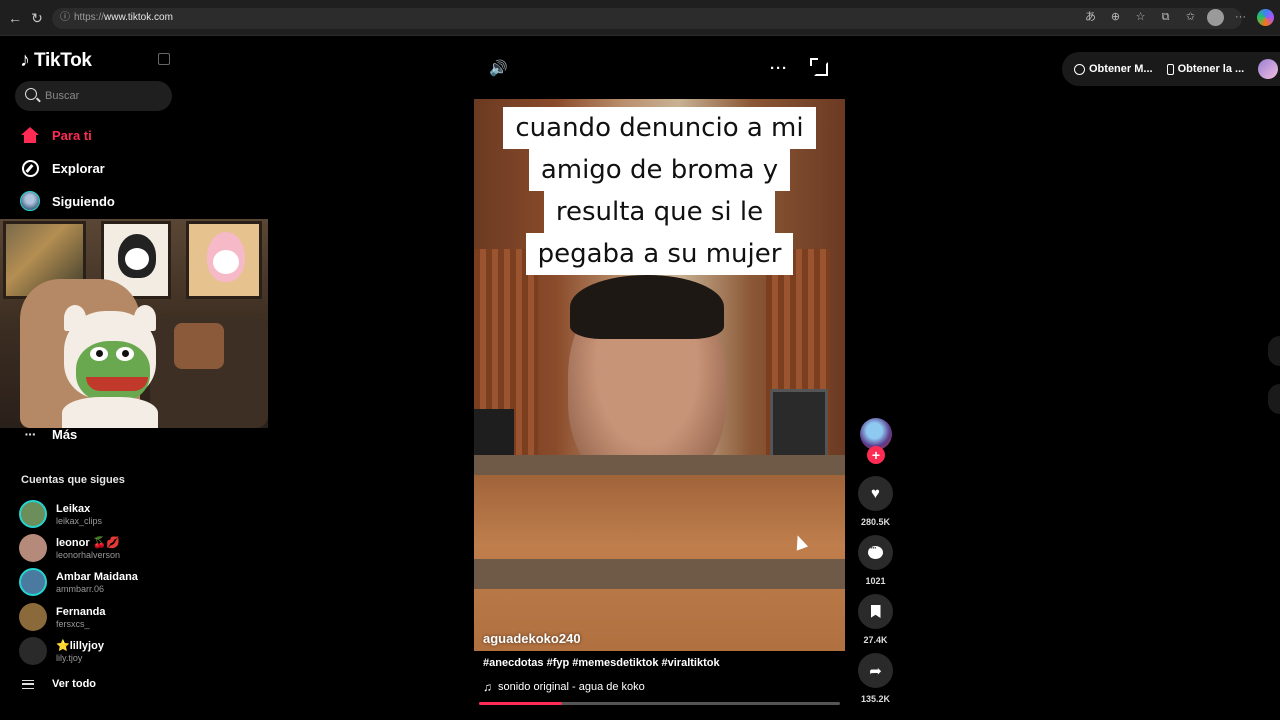 The height and width of the screenshot is (720, 1280). I want to click on back-icon: ←, so click(15, 18).